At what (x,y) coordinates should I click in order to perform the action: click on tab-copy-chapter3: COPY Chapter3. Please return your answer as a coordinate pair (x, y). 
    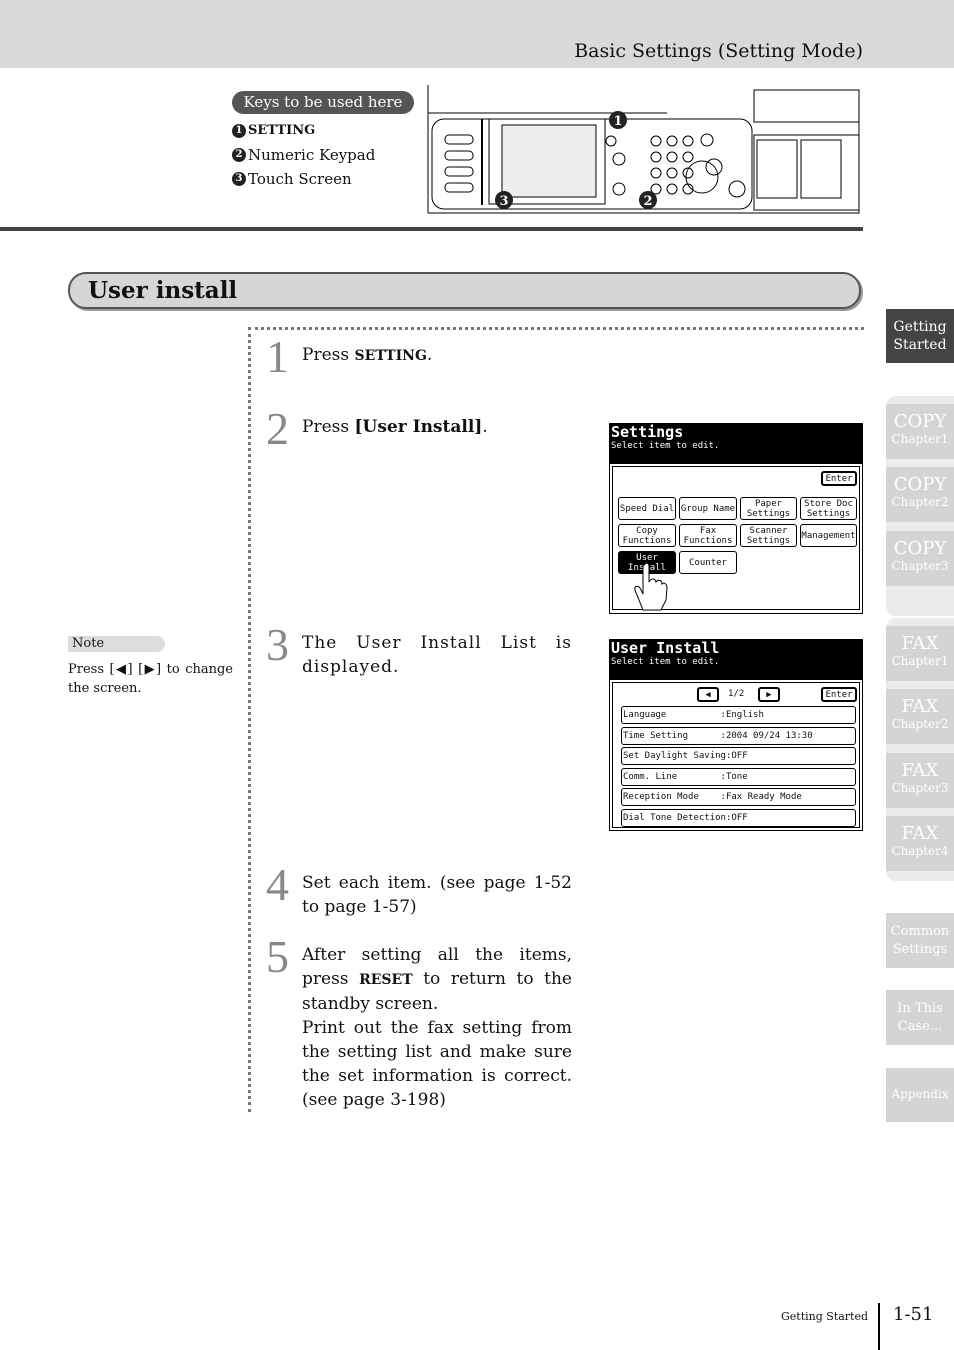
    Looking at the image, I should click on (920, 558).